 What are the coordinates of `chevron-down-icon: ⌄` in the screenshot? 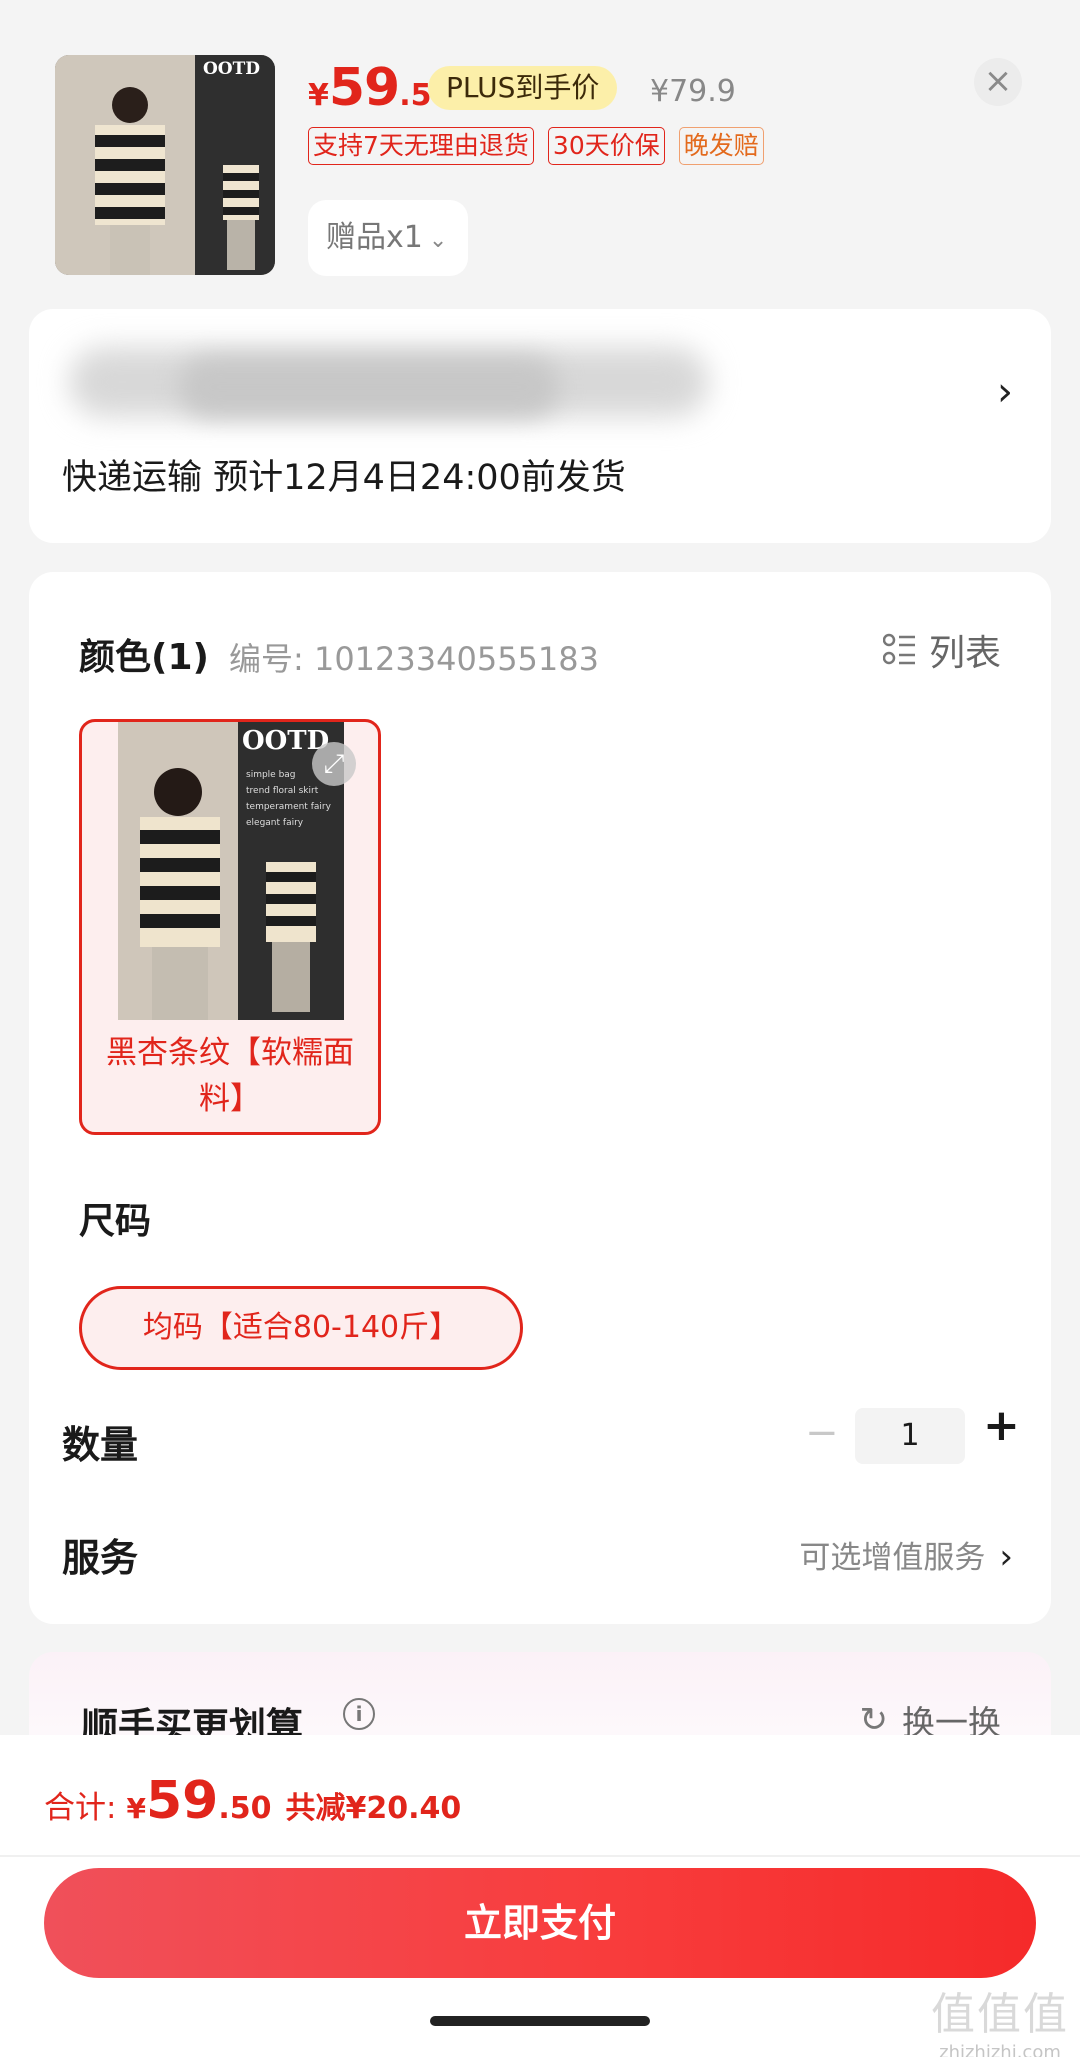 It's located at (438, 240).